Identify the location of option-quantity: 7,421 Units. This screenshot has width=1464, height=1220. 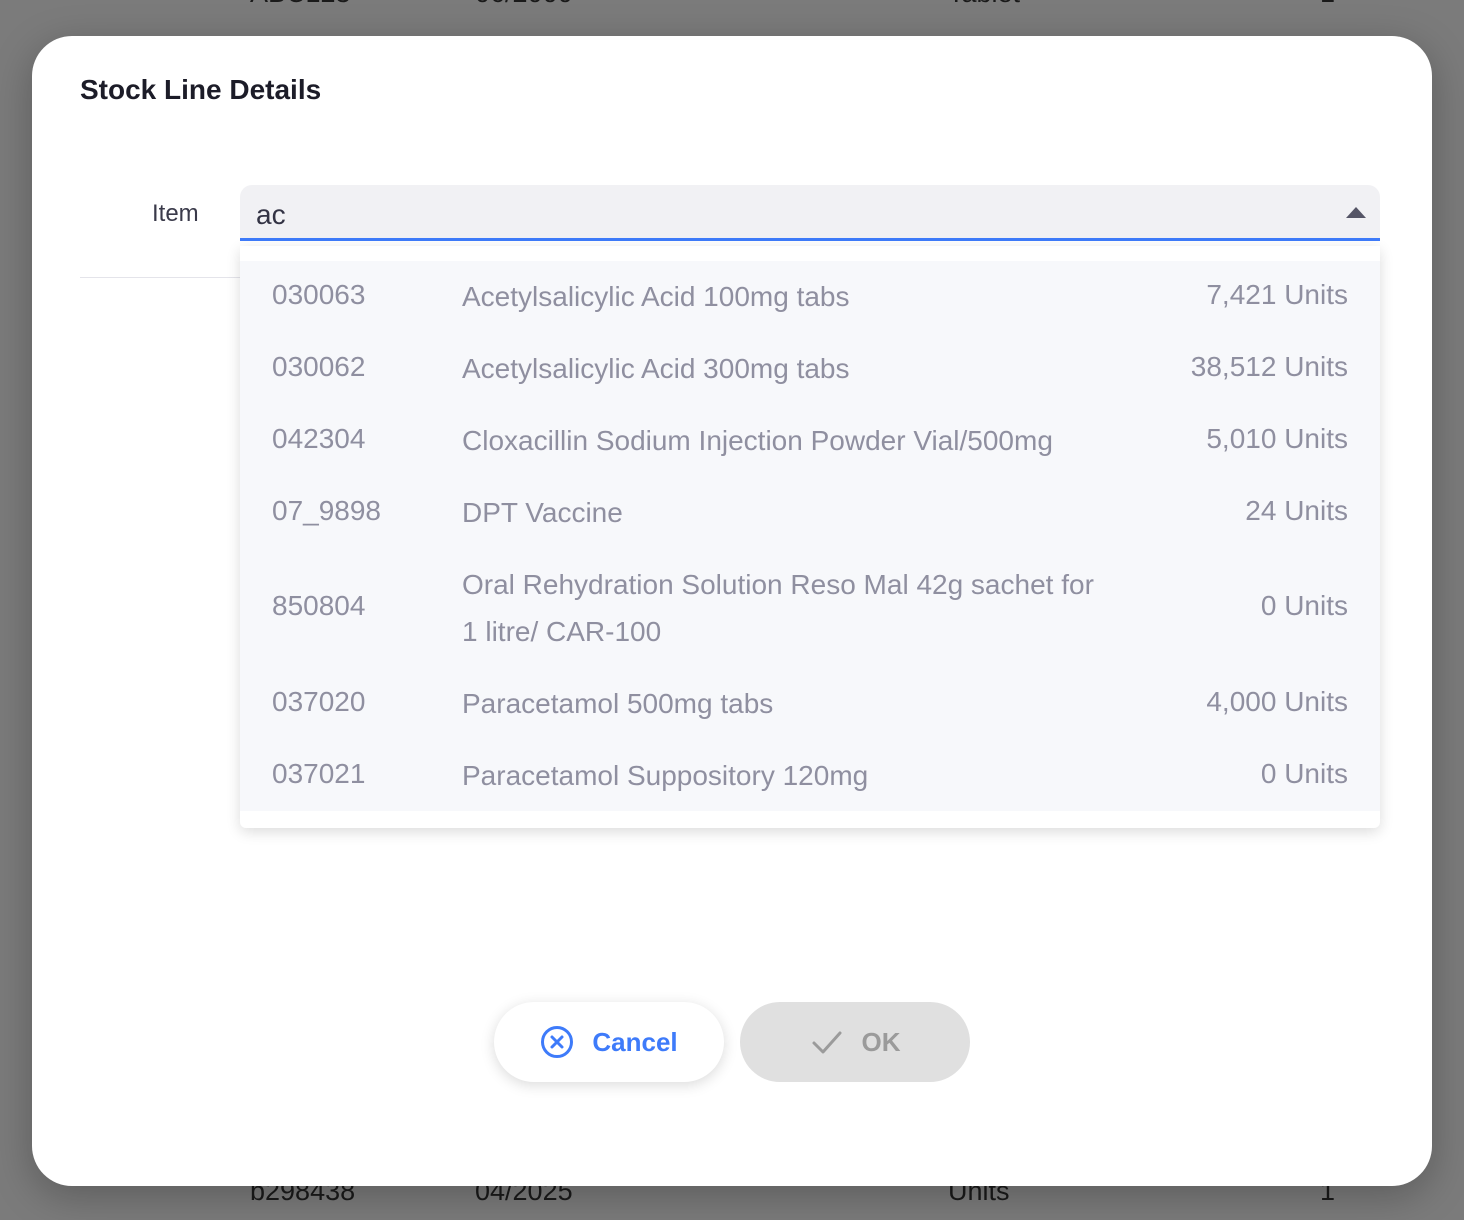
(1277, 294).